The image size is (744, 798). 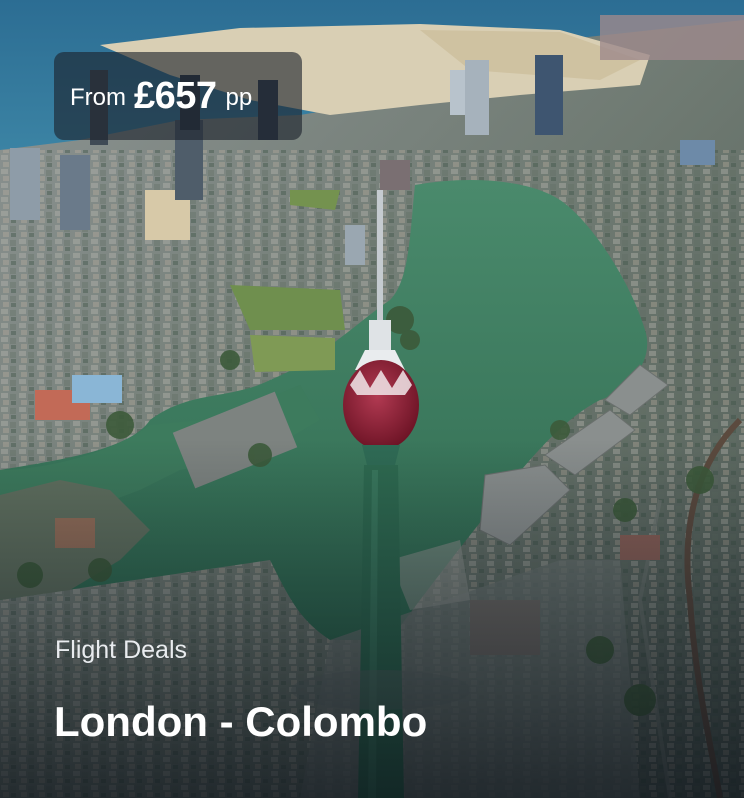 I want to click on price-from-label: From, so click(x=98, y=97).